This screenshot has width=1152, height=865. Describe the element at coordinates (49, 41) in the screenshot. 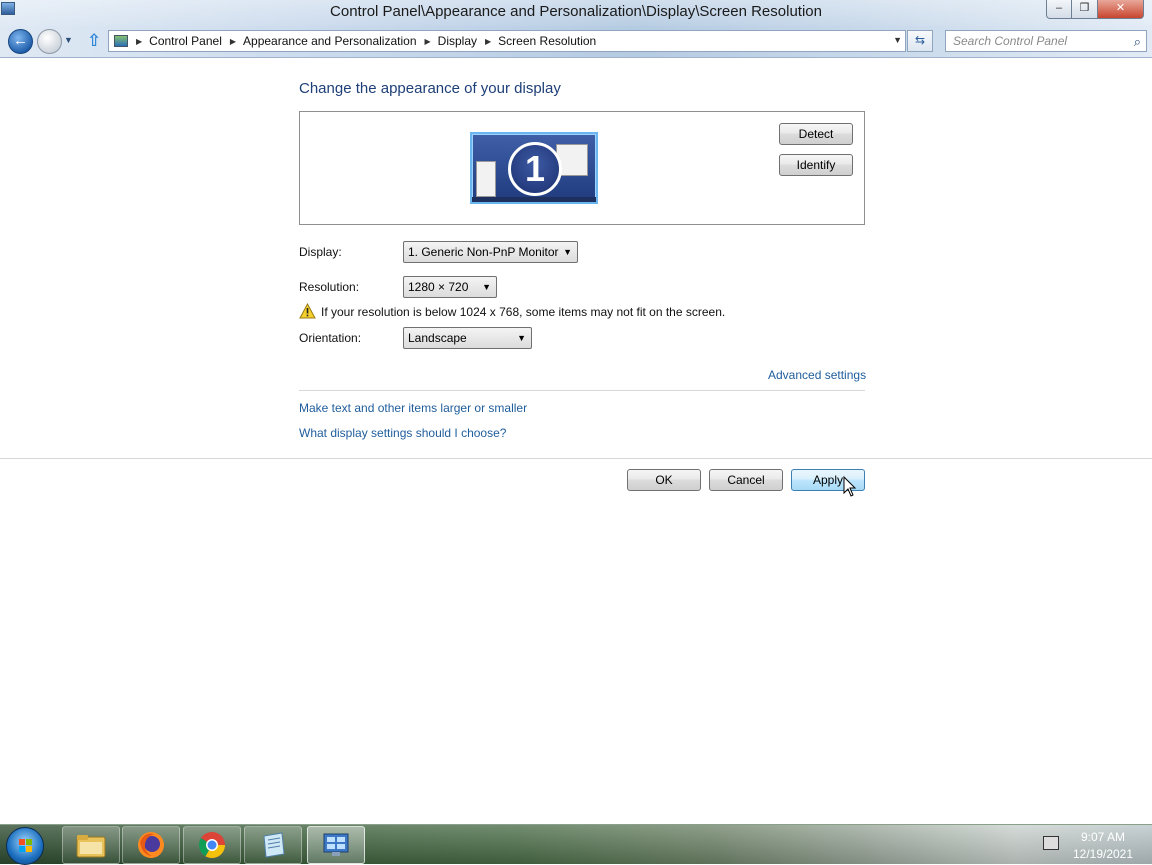

I see `forward-button` at that location.